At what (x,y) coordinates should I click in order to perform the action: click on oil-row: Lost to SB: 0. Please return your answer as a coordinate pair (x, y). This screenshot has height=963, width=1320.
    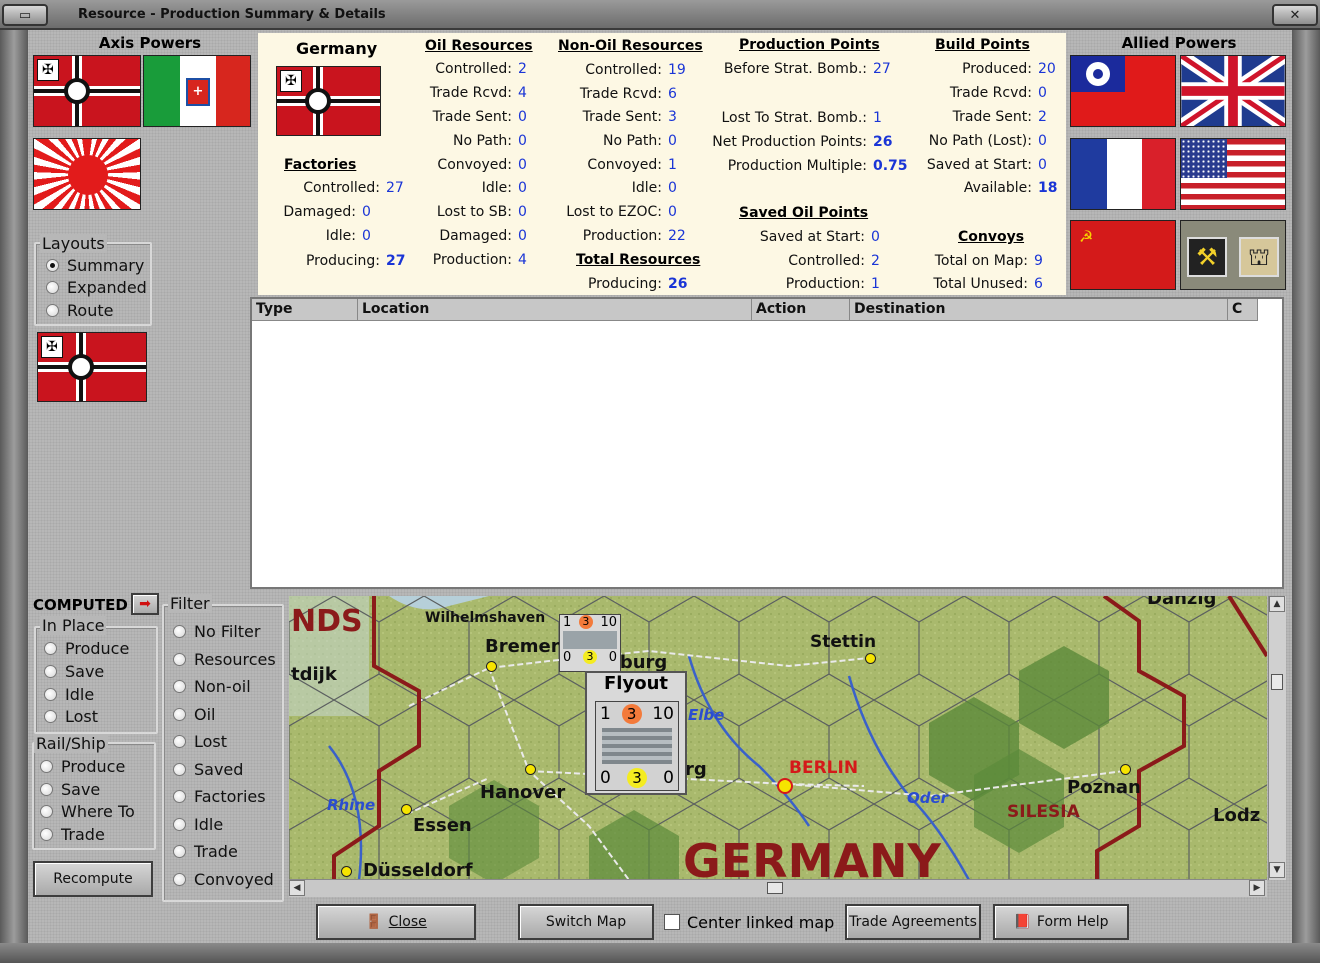
    Looking at the image, I should click on (481, 212).